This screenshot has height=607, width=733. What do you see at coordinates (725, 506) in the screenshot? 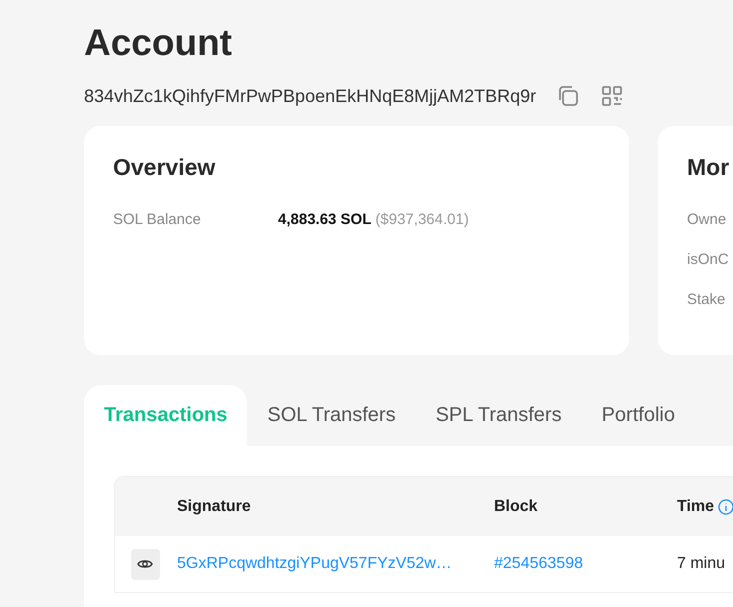
I see `info-icon` at bounding box center [725, 506].